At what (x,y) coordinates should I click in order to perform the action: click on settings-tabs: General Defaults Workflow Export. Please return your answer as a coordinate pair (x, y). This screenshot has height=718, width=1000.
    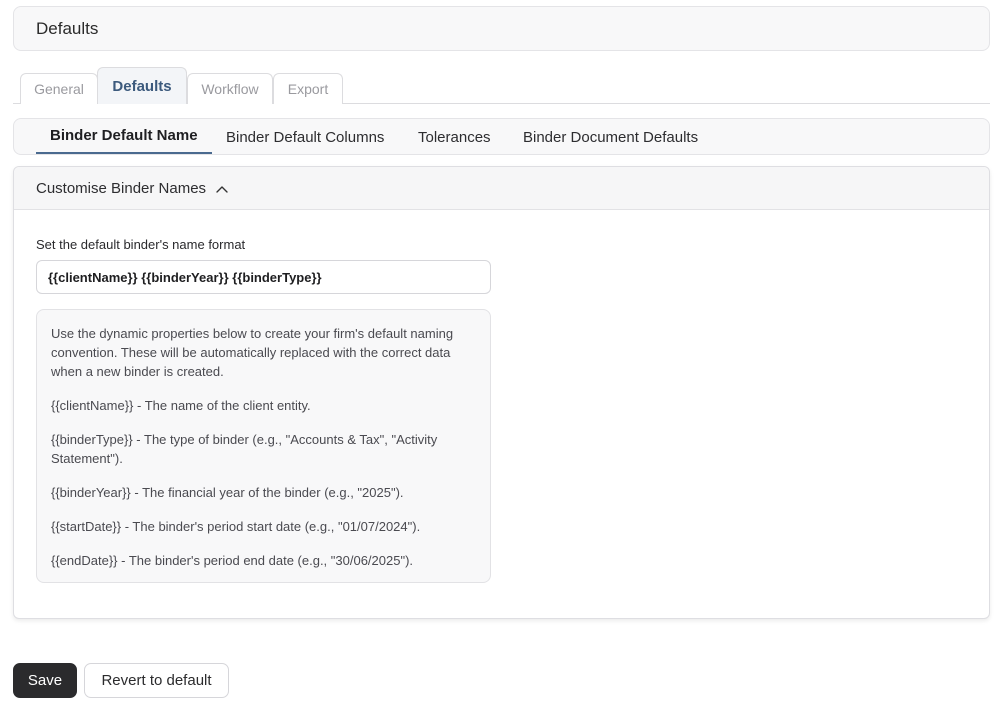
    Looking at the image, I should click on (501, 85).